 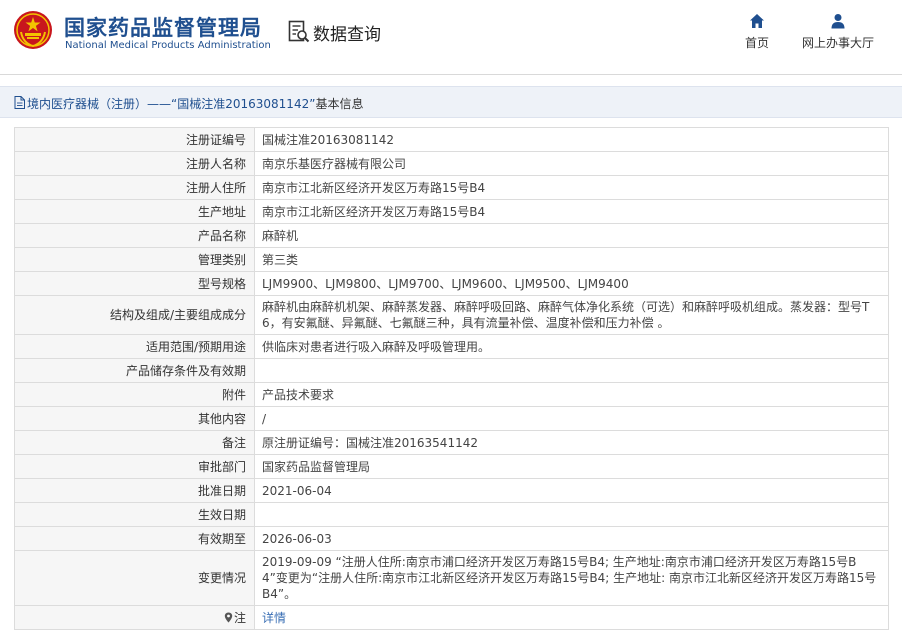 What do you see at coordinates (339, 104) in the screenshot?
I see `breadcrumb-suffix: 基本信息` at bounding box center [339, 104].